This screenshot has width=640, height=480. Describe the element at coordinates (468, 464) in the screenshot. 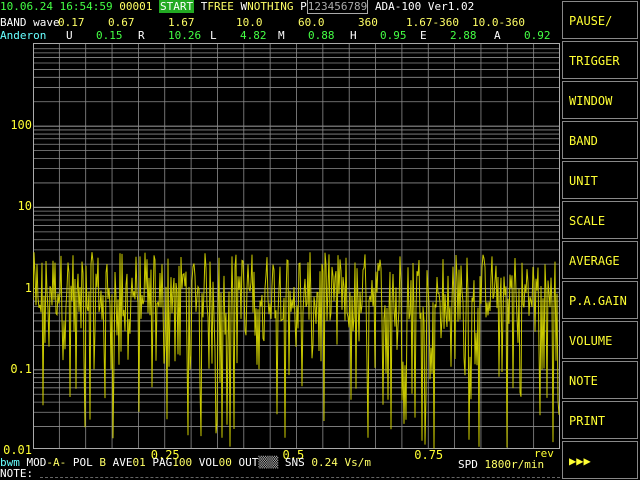

I see `spd-label: SPD` at that location.